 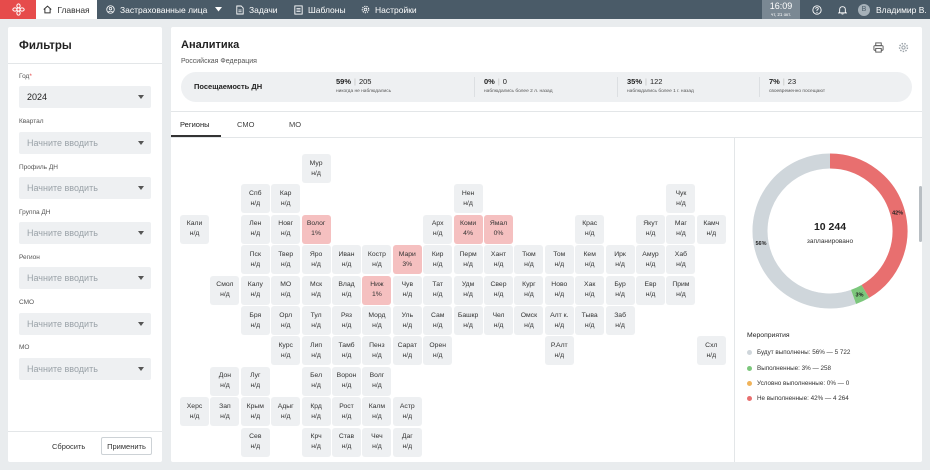 I want to click on region-tile: Арх н/д, so click(x=438, y=229).